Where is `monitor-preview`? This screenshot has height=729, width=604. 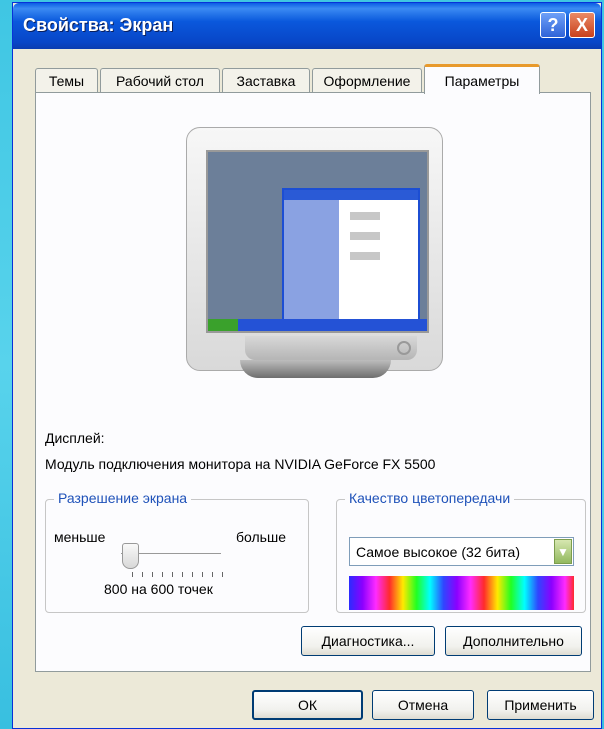
monitor-preview is located at coordinates (314, 249).